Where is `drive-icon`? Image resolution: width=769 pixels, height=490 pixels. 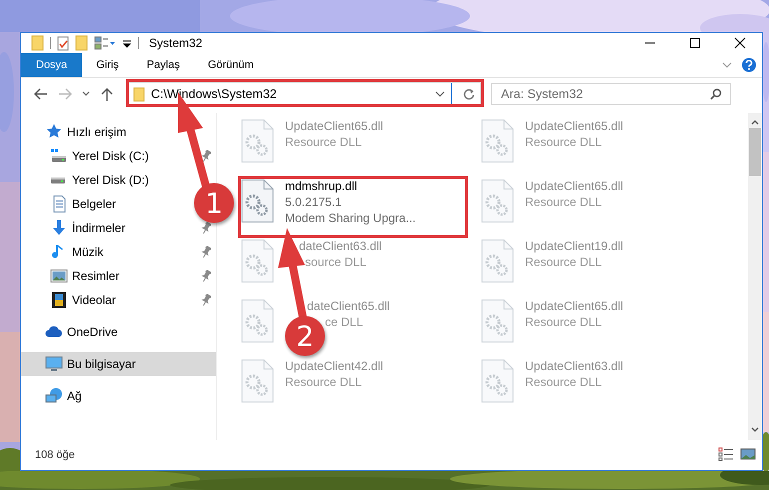
drive-icon is located at coordinates (59, 180).